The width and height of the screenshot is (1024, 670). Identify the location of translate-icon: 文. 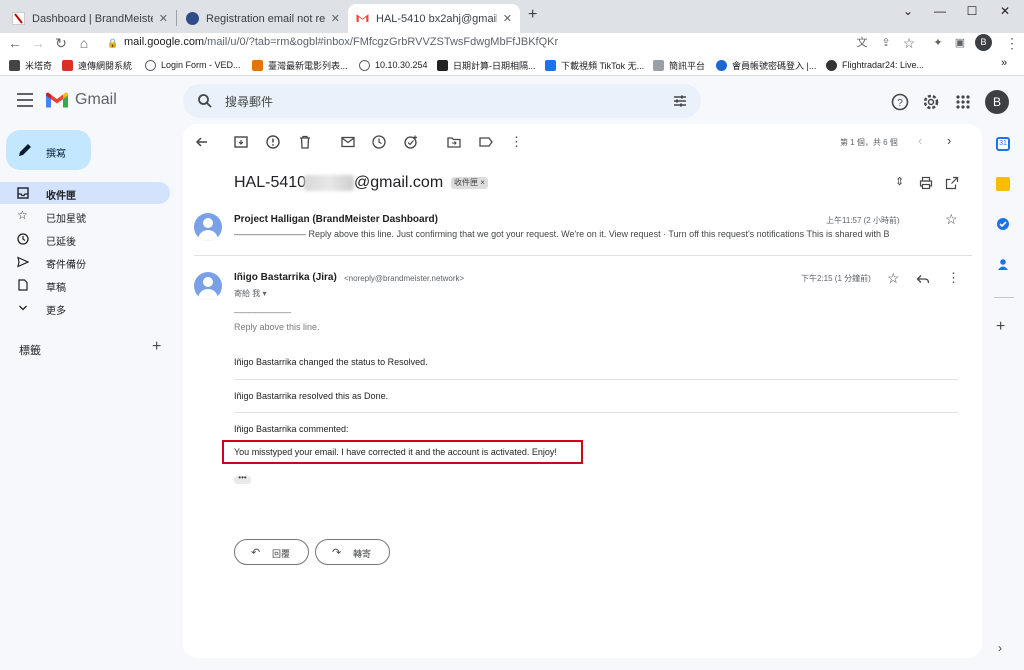
(862, 43).